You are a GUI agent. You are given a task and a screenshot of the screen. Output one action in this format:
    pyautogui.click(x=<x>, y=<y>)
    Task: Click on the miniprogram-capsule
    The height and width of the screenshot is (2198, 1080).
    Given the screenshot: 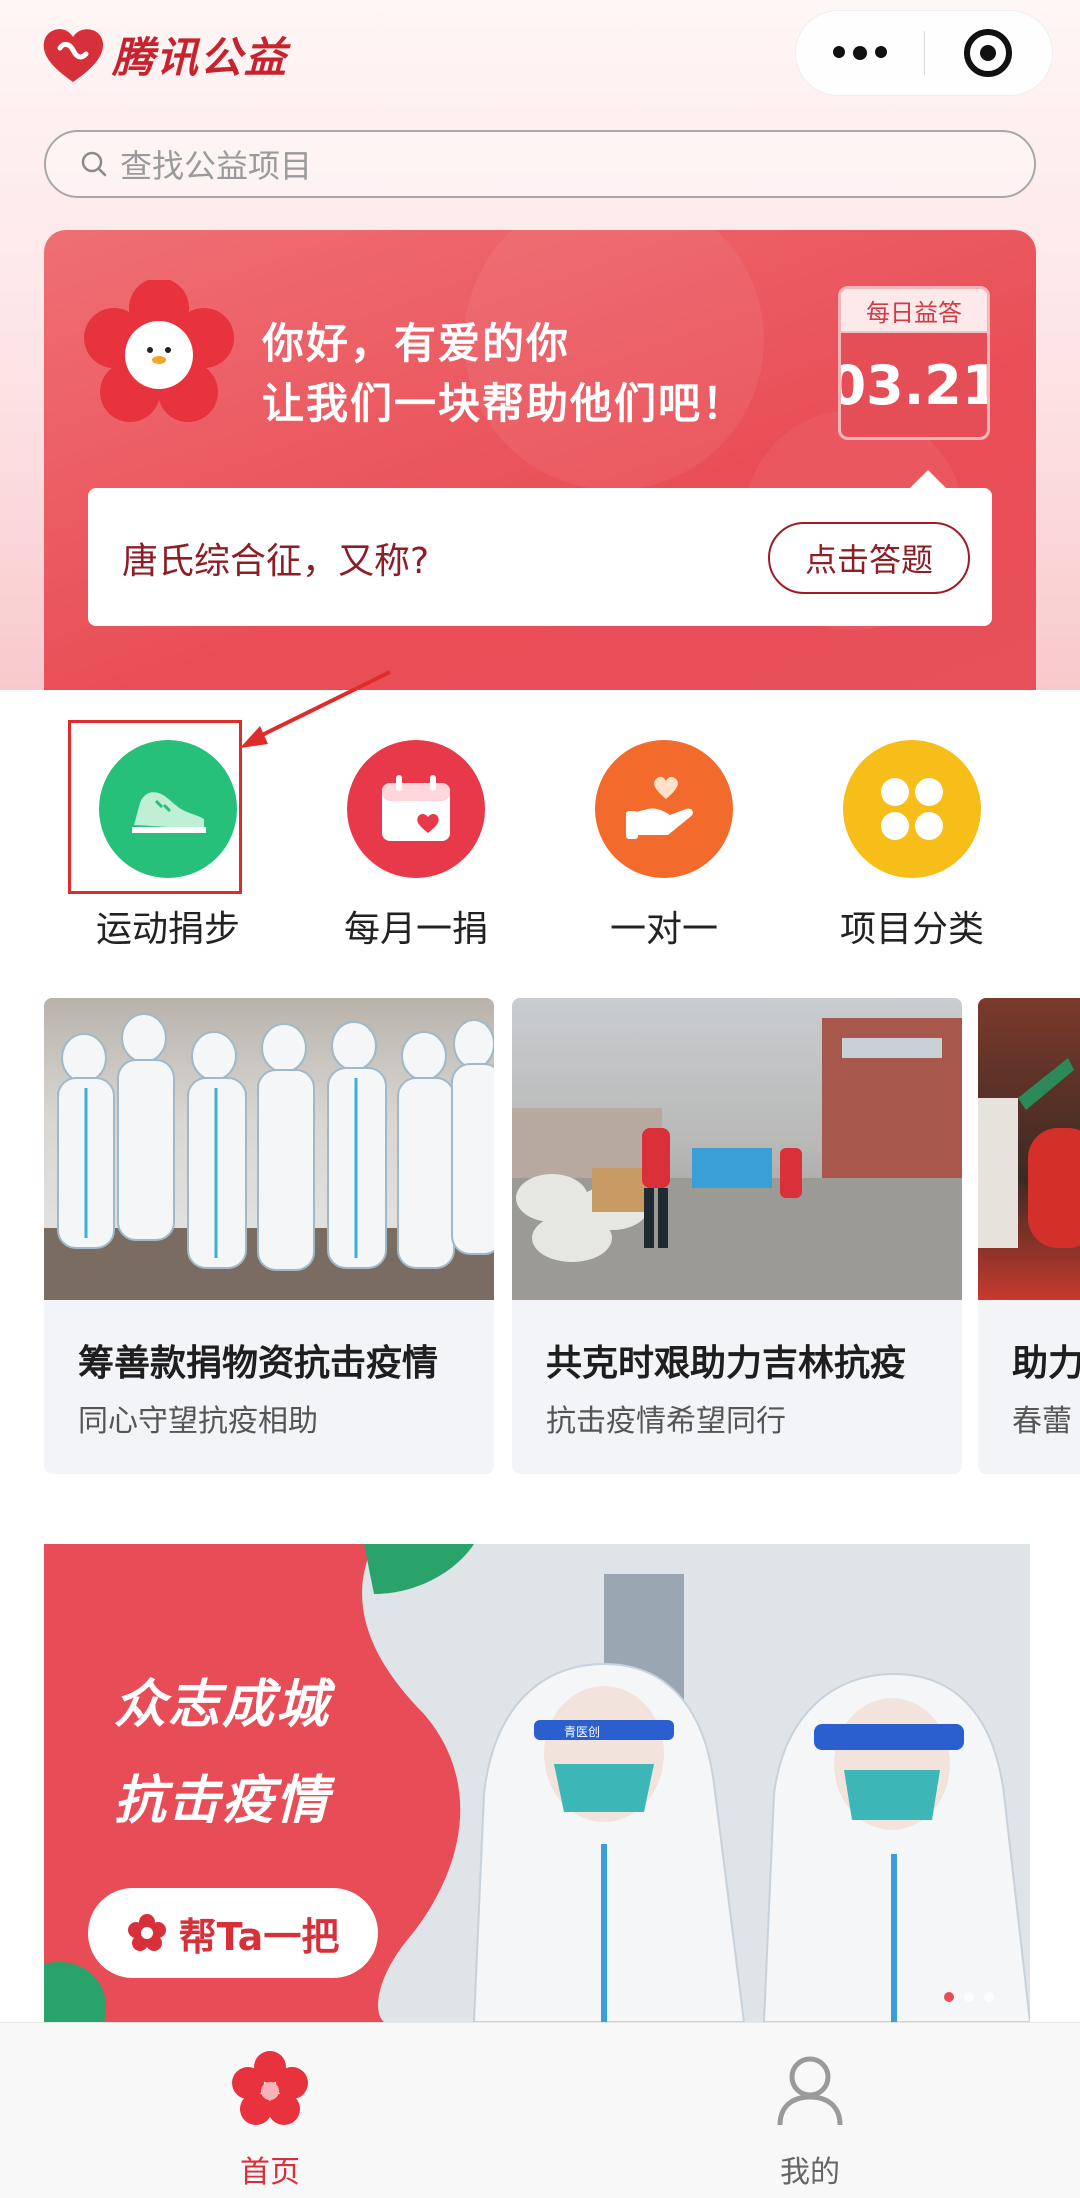 What is the action you would take?
    pyautogui.click(x=924, y=53)
    